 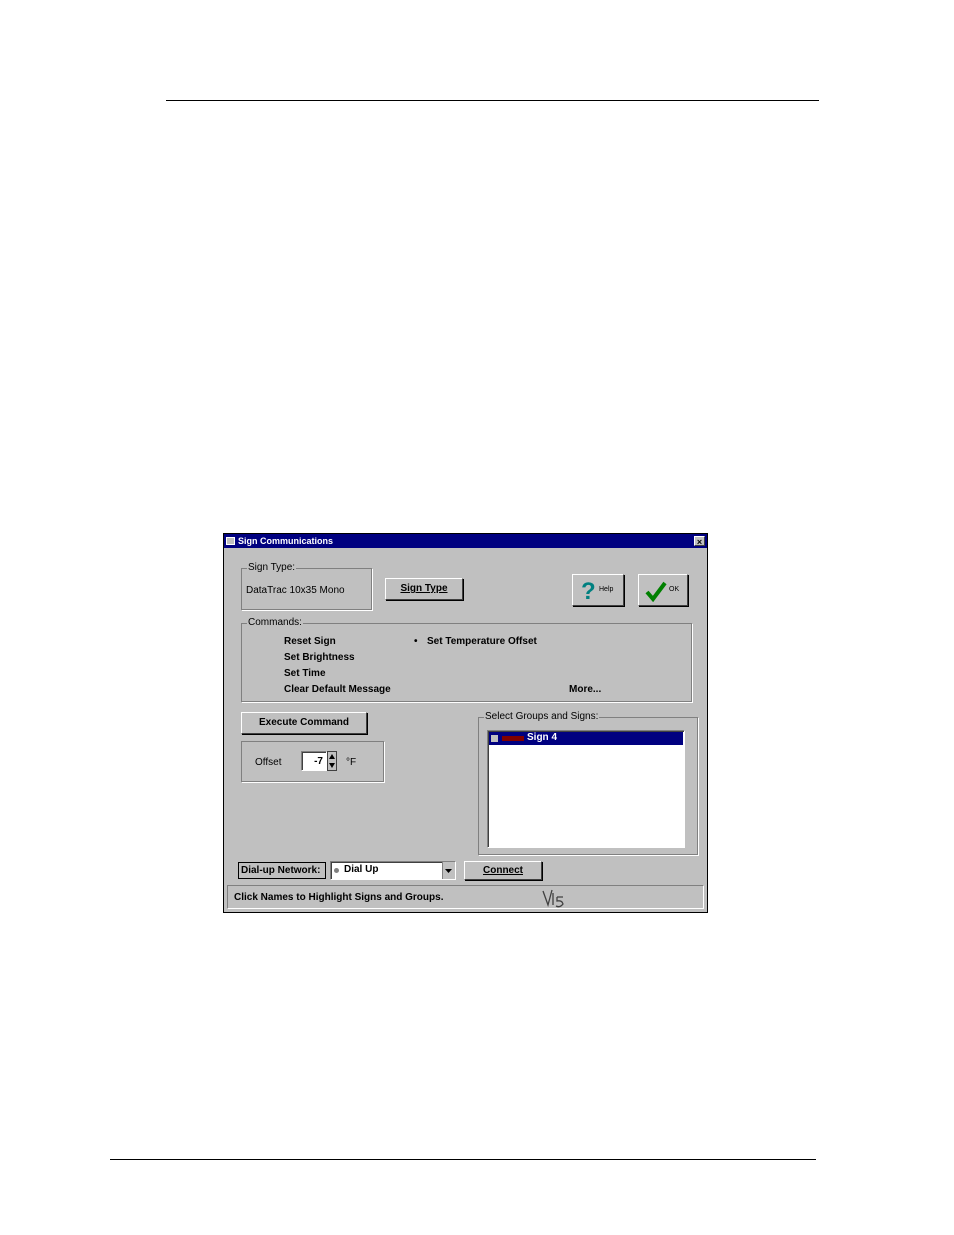 I want to click on select-groups-group: Select Groups and Signs: Sign 4, so click(x=588, y=783).